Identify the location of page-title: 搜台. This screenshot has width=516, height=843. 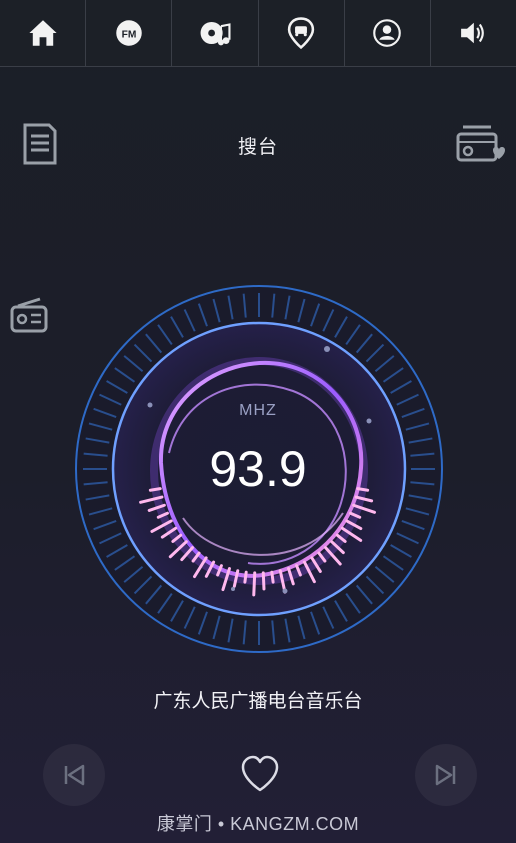
(257, 147).